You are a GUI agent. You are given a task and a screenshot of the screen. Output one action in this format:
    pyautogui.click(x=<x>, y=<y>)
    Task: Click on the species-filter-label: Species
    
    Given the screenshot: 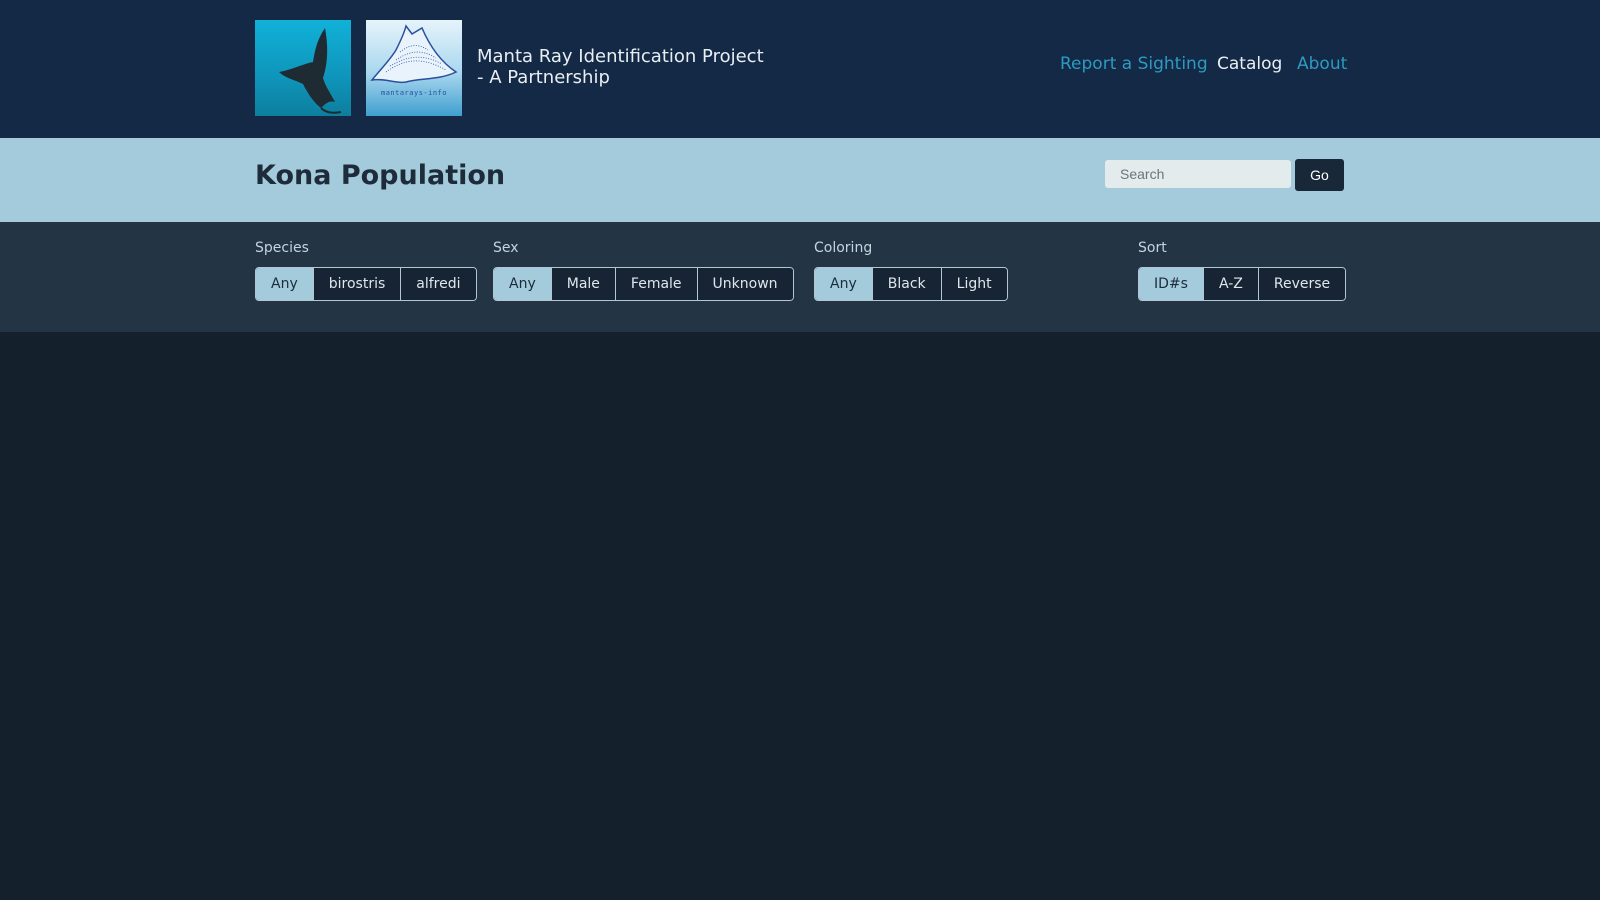 What is the action you would take?
    pyautogui.click(x=282, y=248)
    